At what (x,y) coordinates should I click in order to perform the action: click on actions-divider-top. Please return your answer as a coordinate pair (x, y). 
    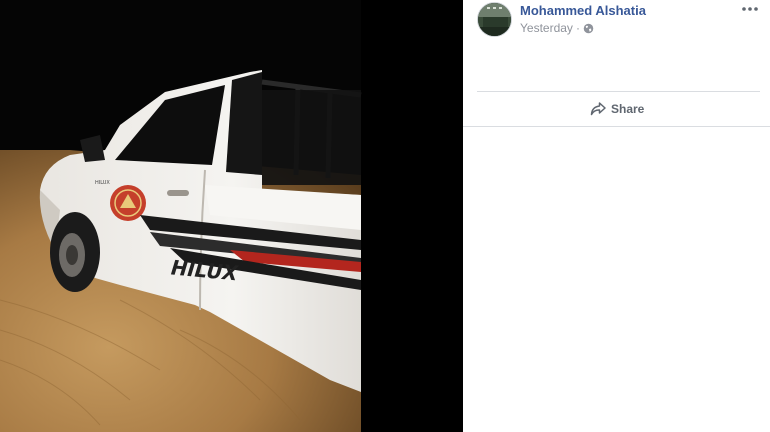
    Looking at the image, I should click on (618, 91).